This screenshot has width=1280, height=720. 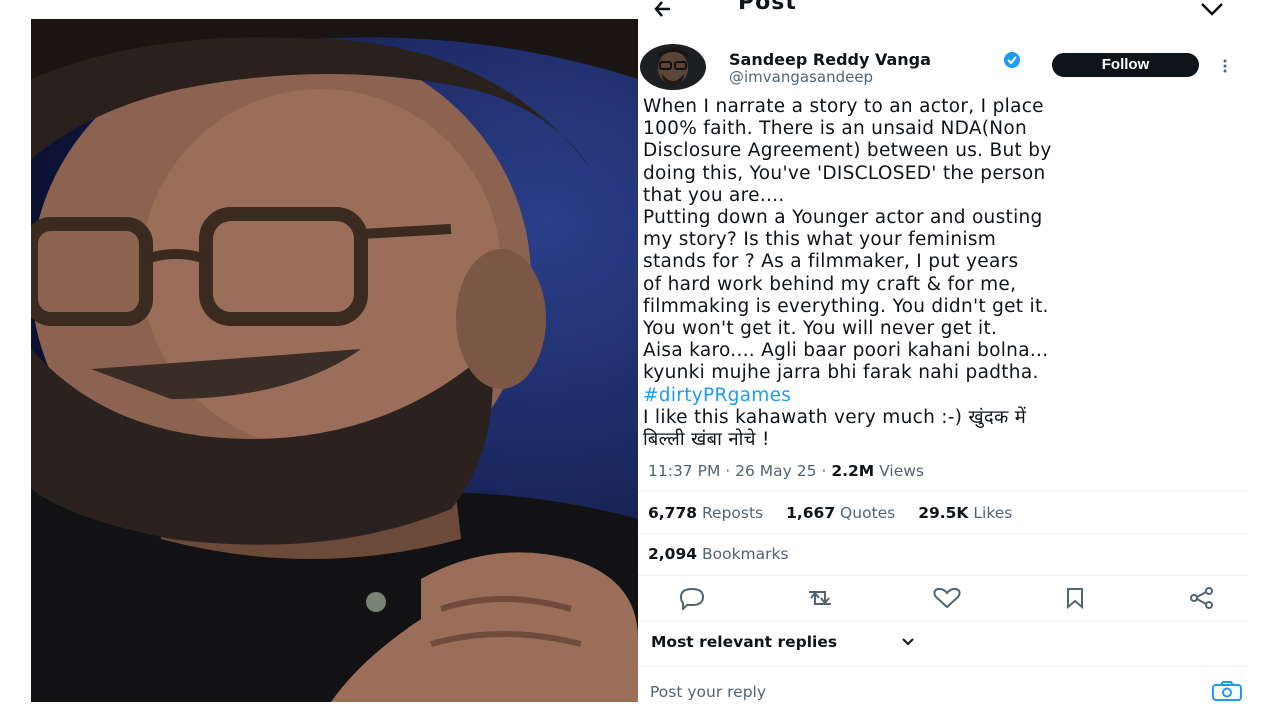 What do you see at coordinates (843, 218) in the screenshot?
I see `tweet-line: Putting down a Younger actor and ousting` at bounding box center [843, 218].